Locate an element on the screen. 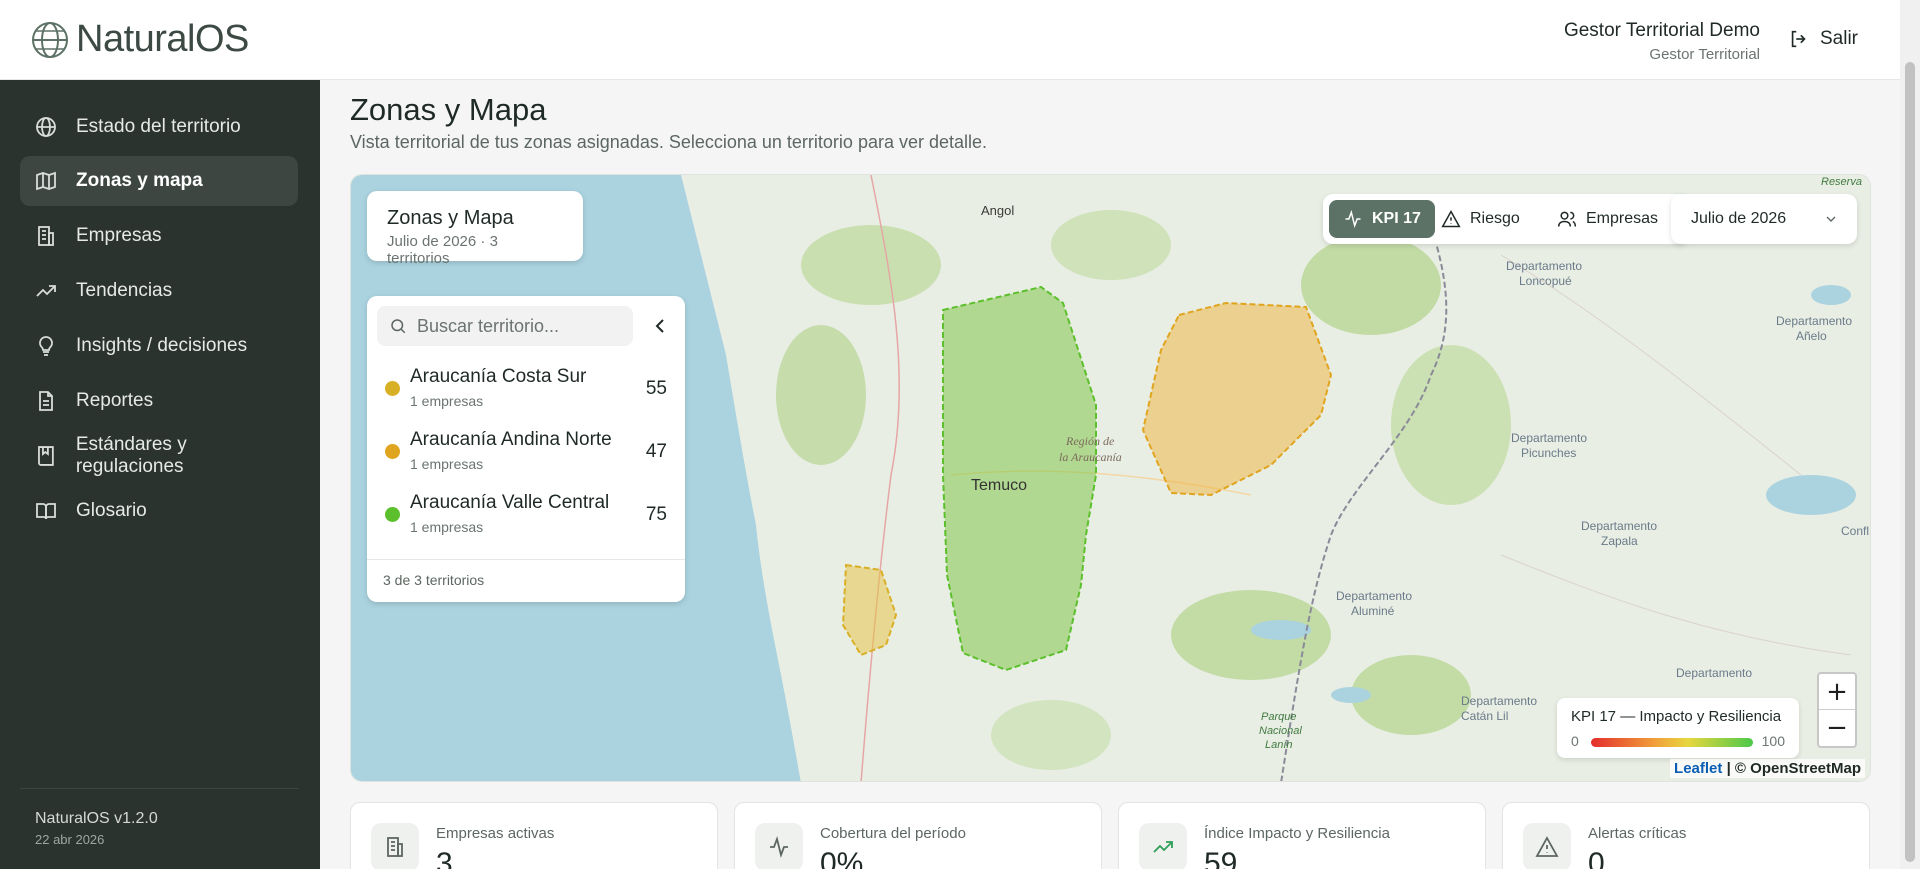 This screenshot has width=1920, height=869. user-role: Gestor Territorial is located at coordinates (1704, 54).